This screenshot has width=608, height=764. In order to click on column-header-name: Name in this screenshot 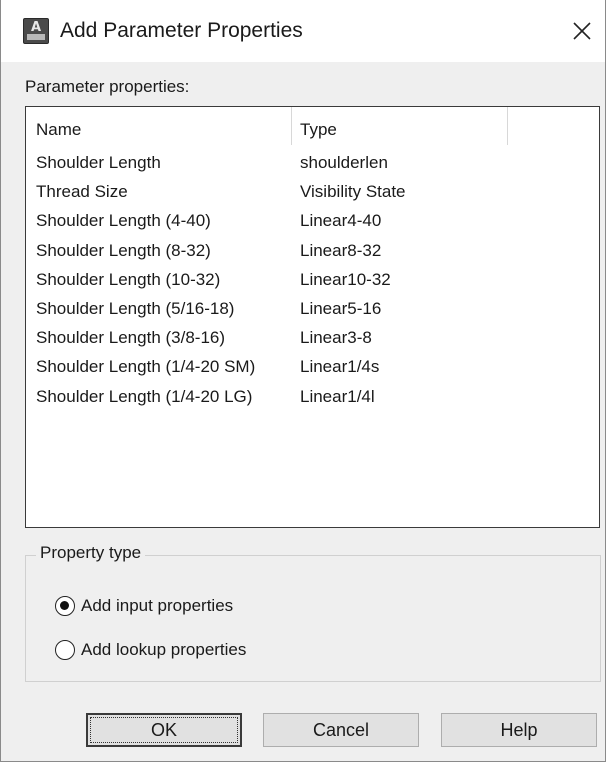, I will do `click(159, 126)`.